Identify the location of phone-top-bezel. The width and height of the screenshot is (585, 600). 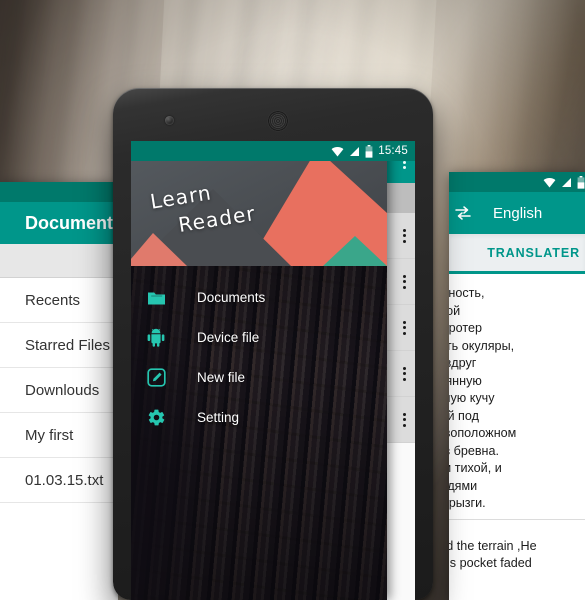
(273, 114).